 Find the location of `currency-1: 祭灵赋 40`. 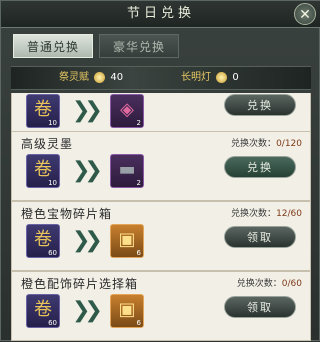

currency-1: 祭灵赋 40 is located at coordinates (91, 78).